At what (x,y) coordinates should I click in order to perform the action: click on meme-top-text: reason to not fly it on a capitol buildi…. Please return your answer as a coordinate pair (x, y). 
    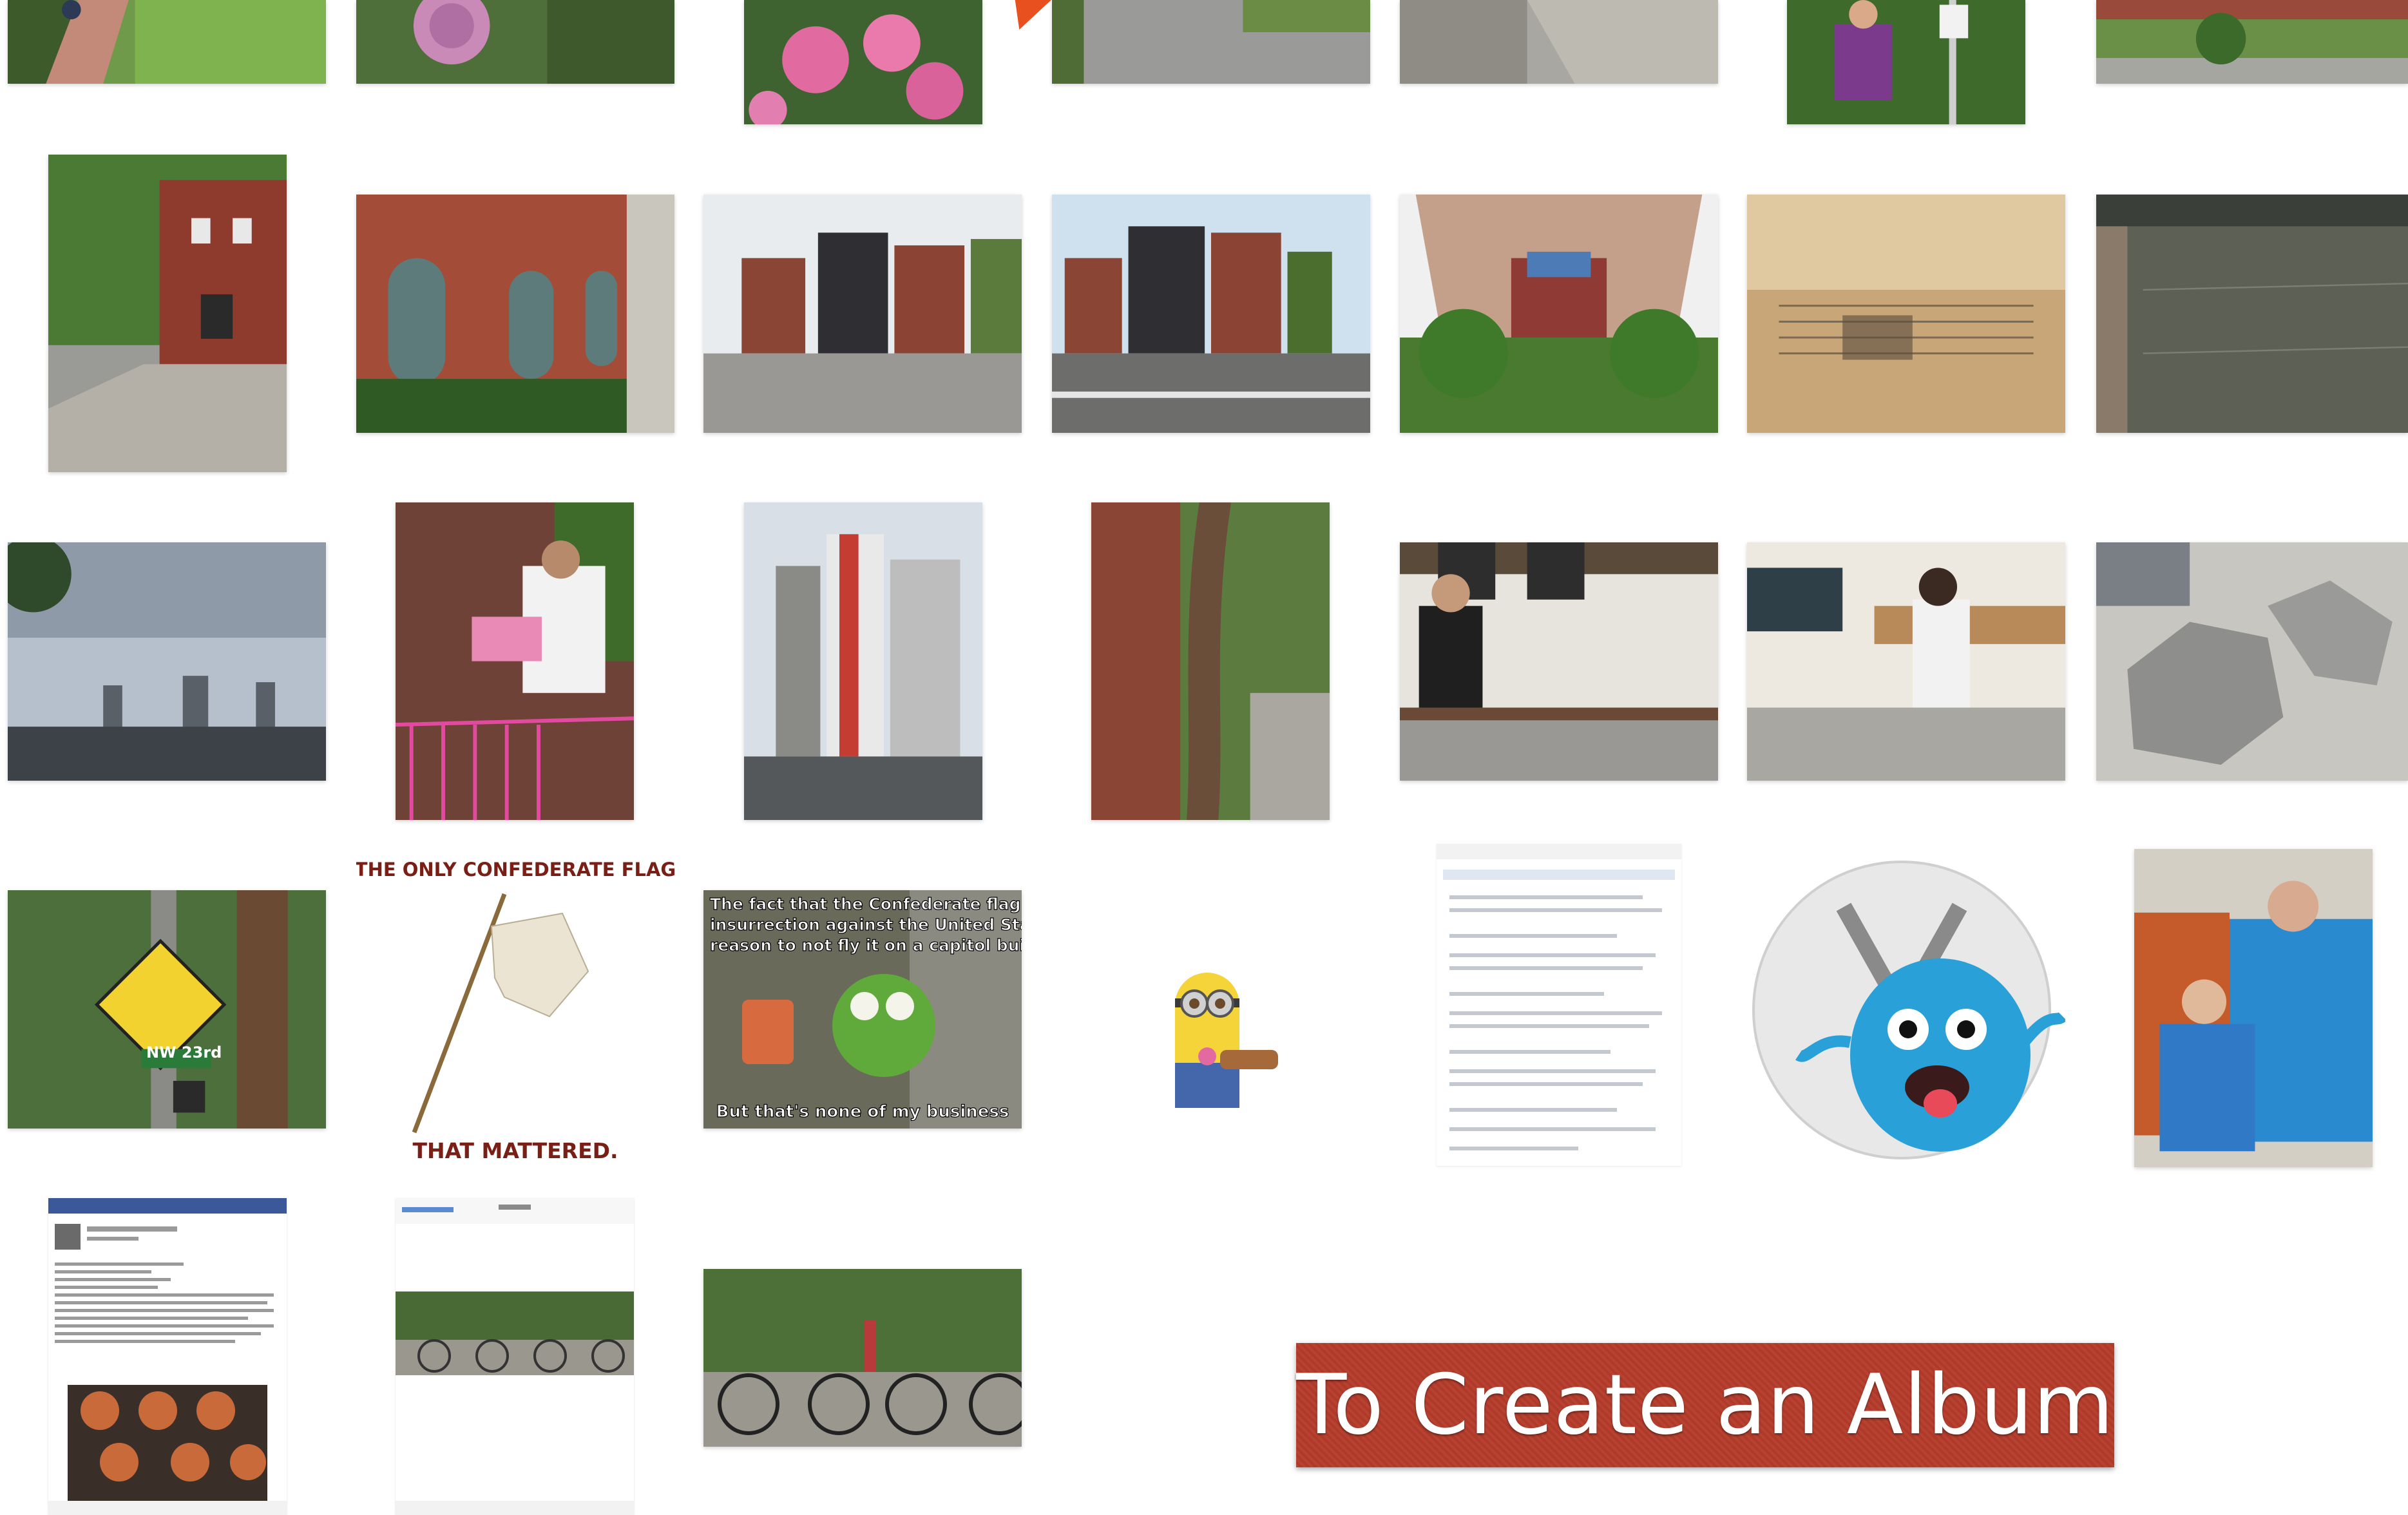
    Looking at the image, I should click on (866, 945).